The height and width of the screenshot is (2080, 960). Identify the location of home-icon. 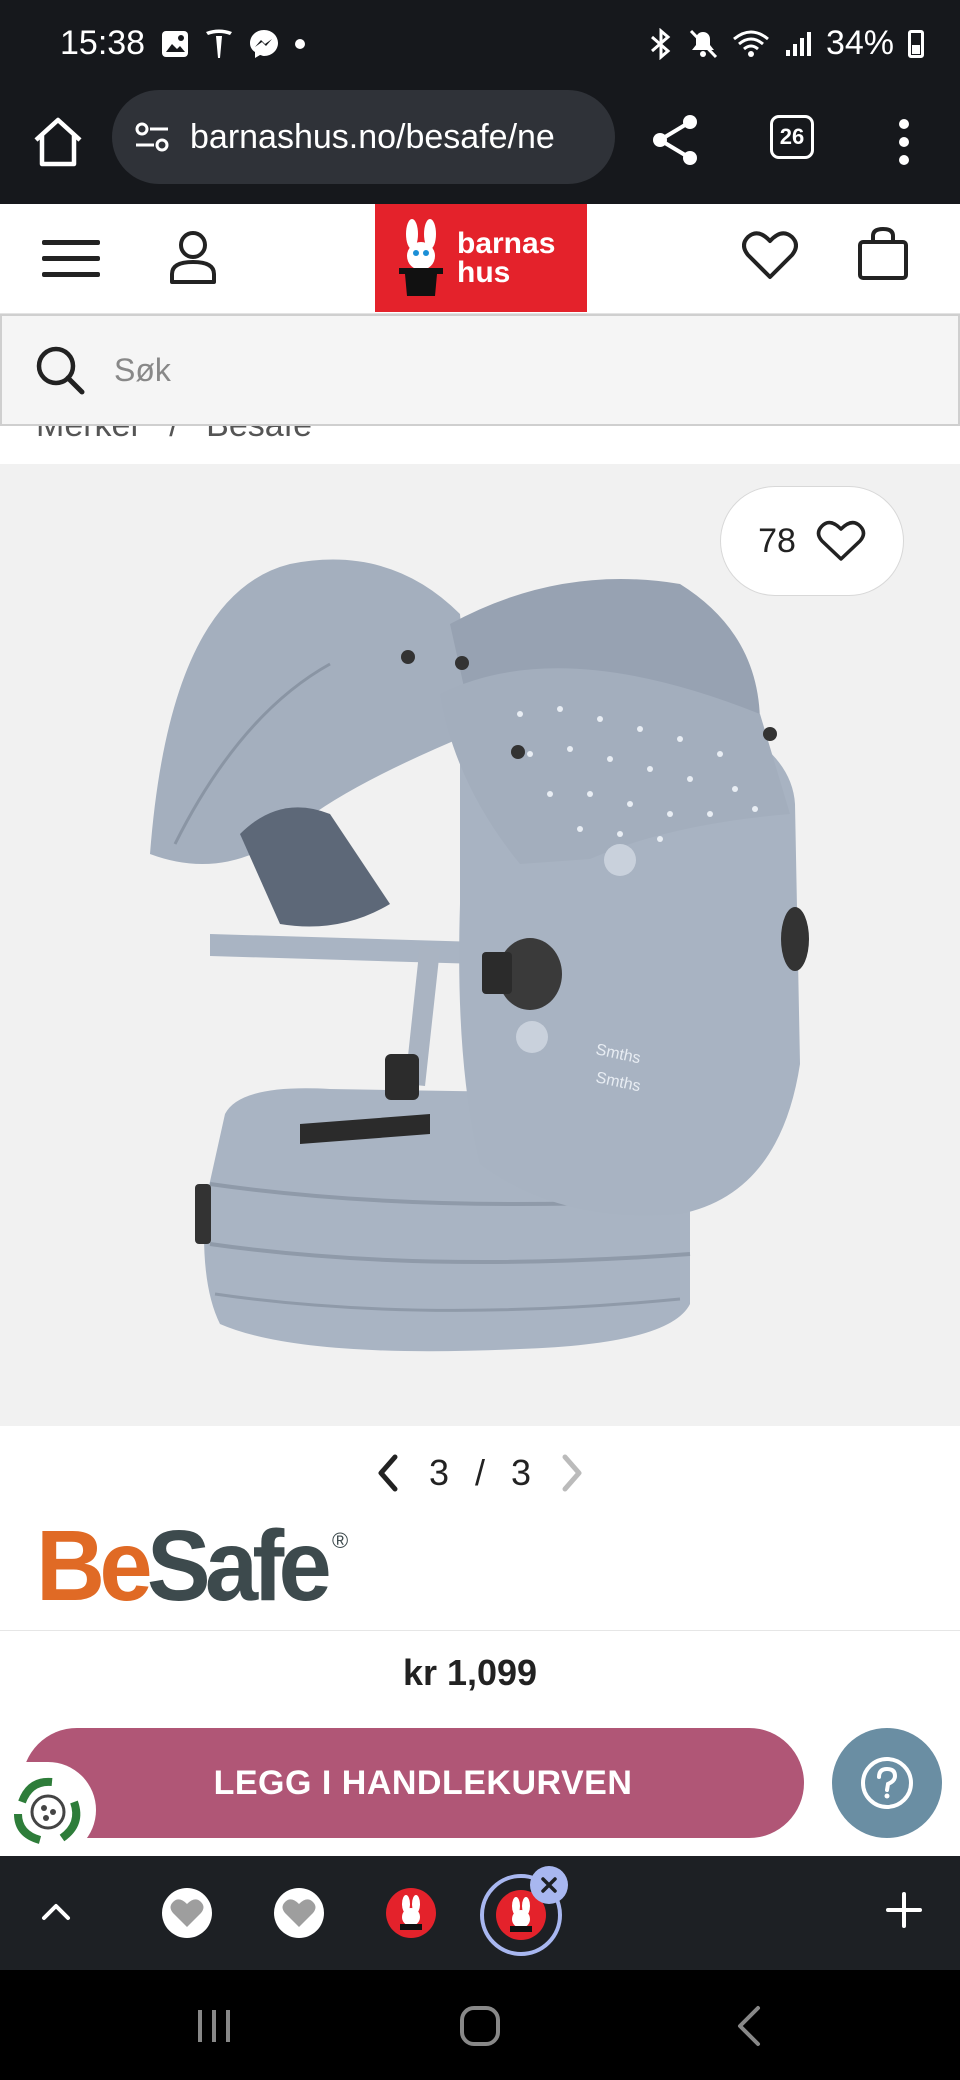
(58, 142).